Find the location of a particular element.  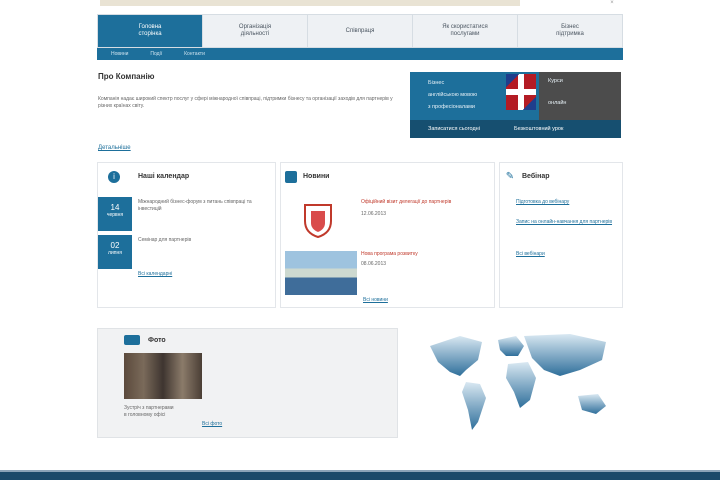

nav-tab-label: діяльності is located at coordinates (255, 34).